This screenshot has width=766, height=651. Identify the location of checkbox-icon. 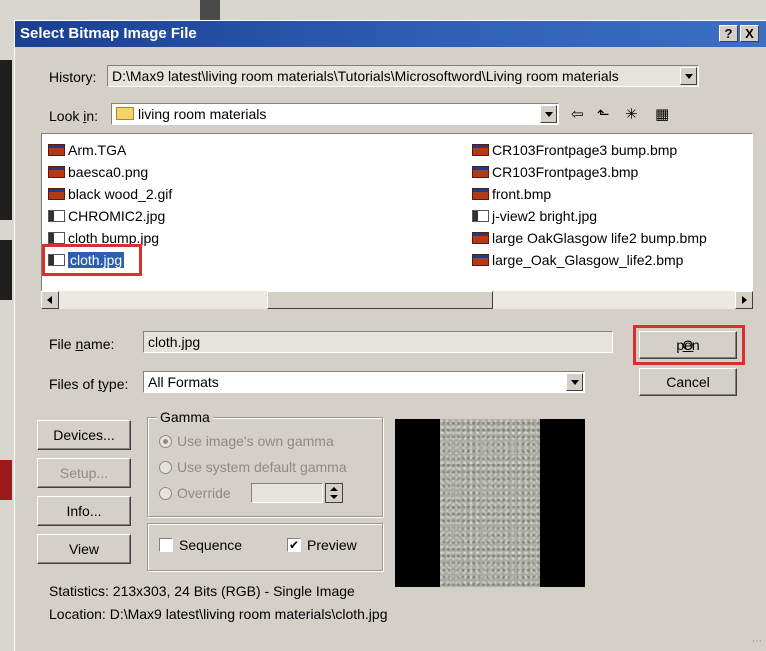
(166, 545).